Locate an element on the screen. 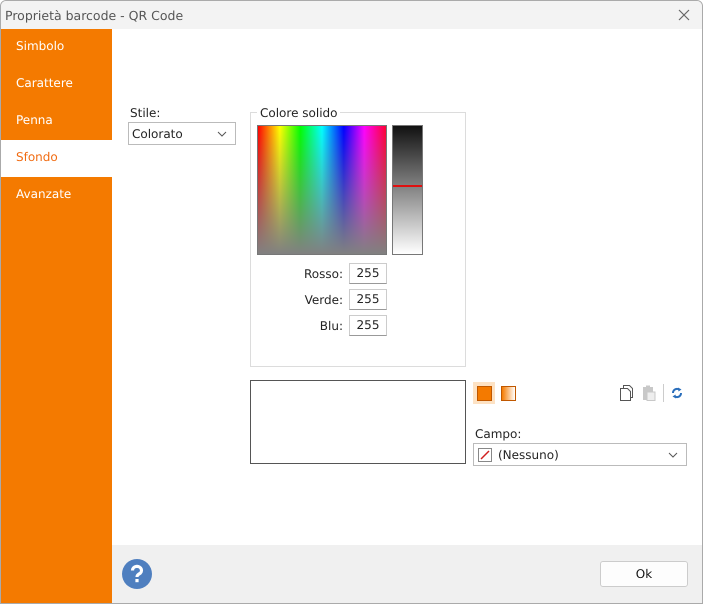 The width and height of the screenshot is (703, 604). channel-label: Rosso: is located at coordinates (323, 273).